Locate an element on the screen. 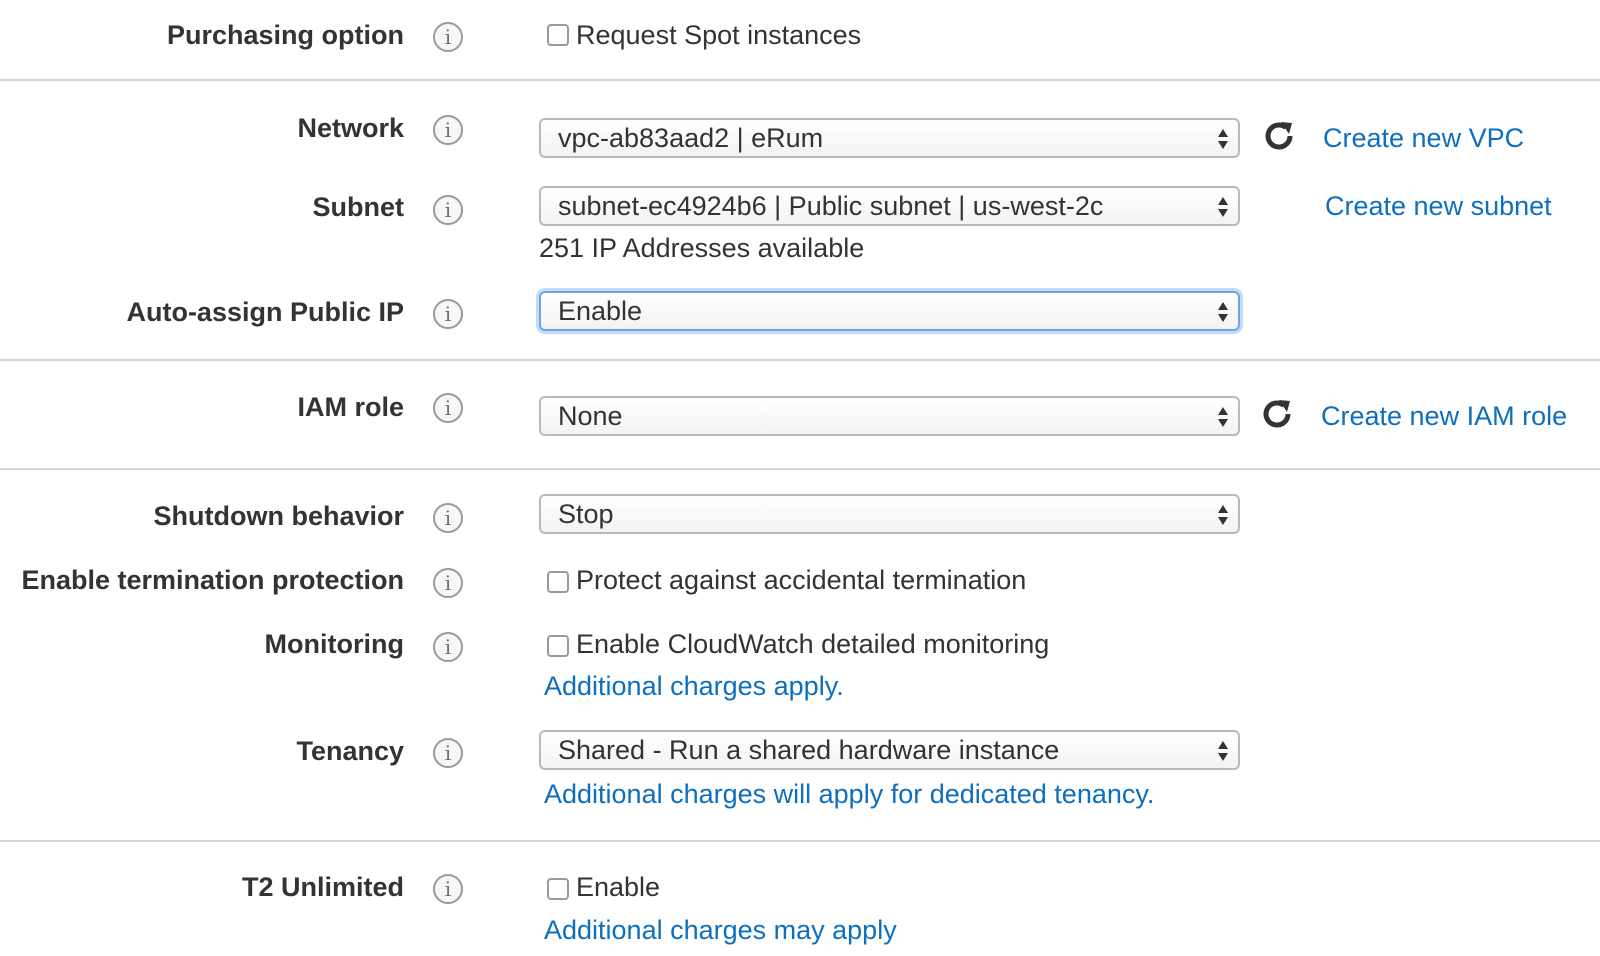 The image size is (1600, 956). iam-role-select: None is located at coordinates (889, 416).